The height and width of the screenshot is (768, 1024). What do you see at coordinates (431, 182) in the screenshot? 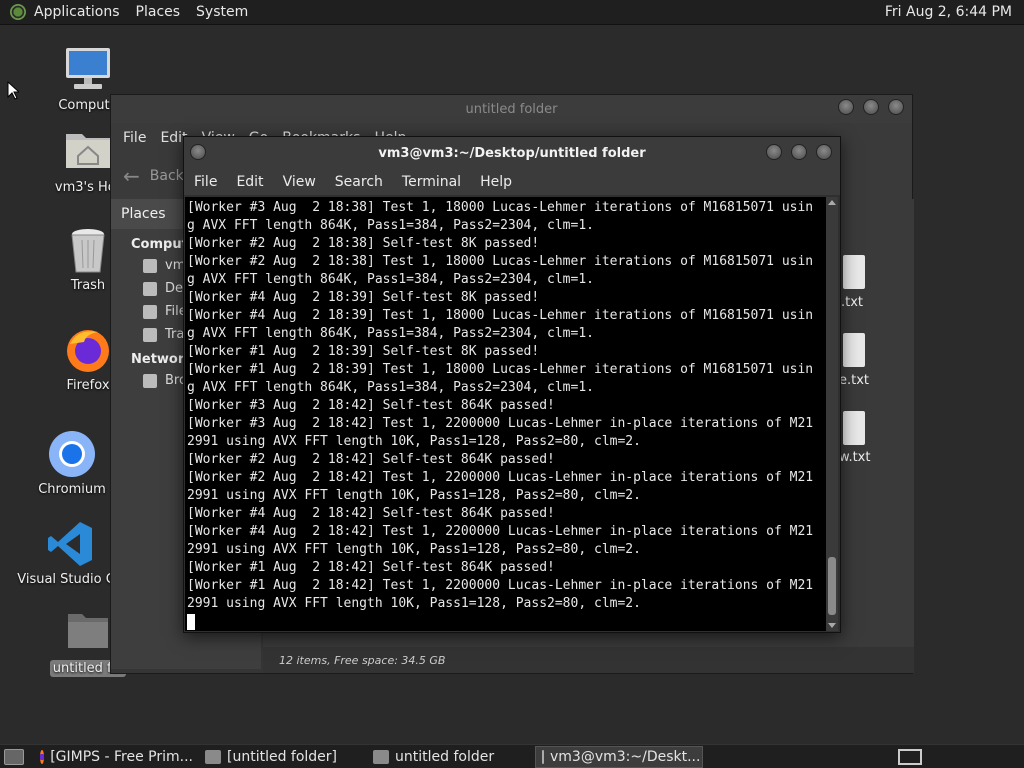
I see `terminal-menu-terminal: Terminal` at bounding box center [431, 182].